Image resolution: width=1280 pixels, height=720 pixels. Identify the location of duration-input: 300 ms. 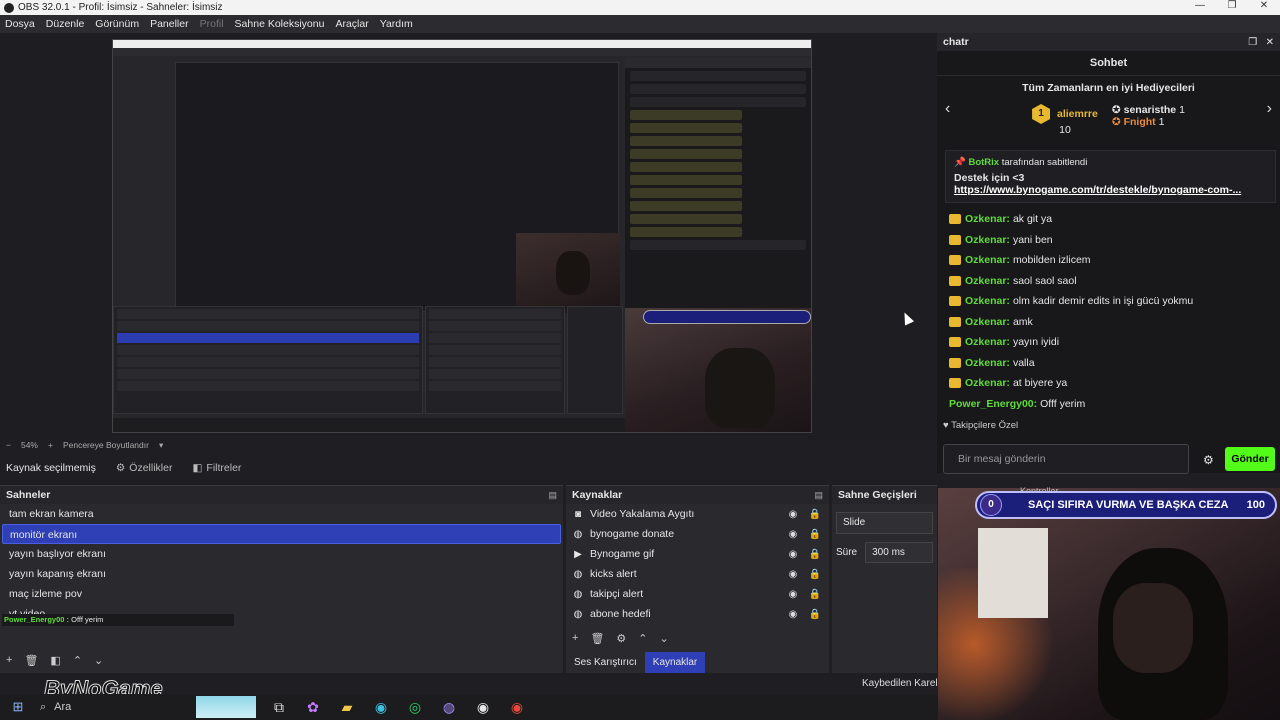
(899, 552).